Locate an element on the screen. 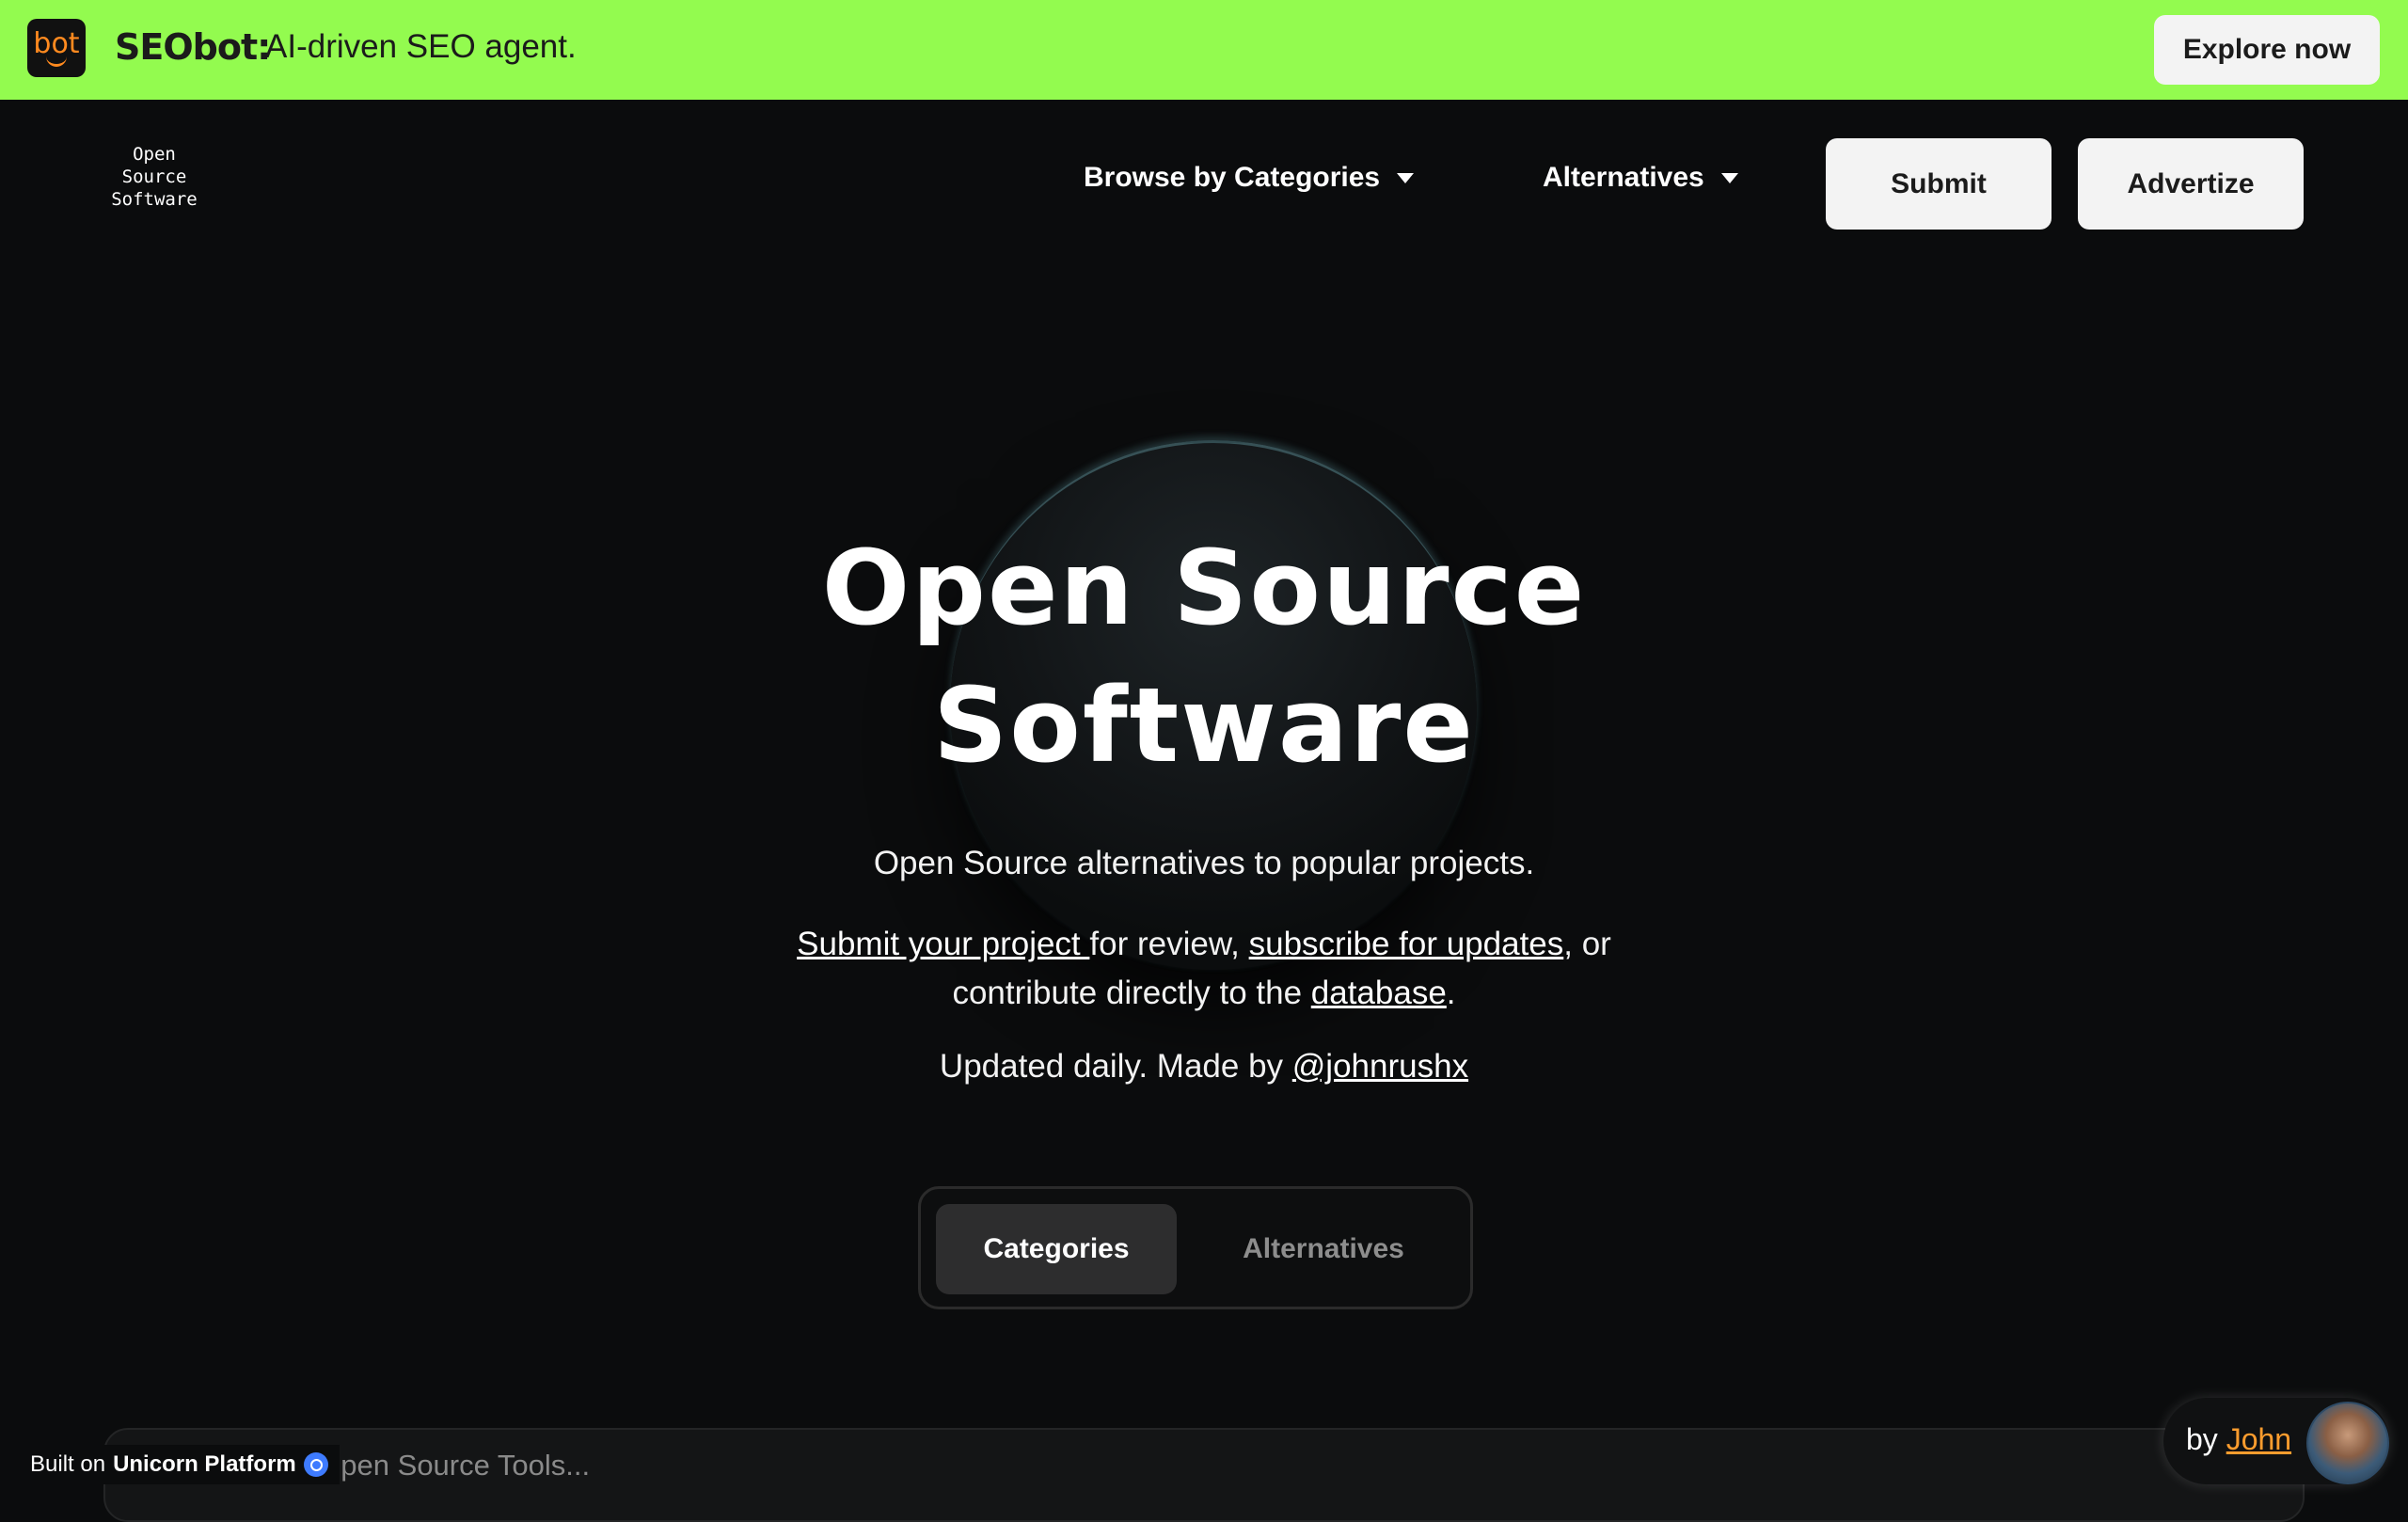 The image size is (2408, 1522). tab-alternatives: Alternatives is located at coordinates (1324, 1249).